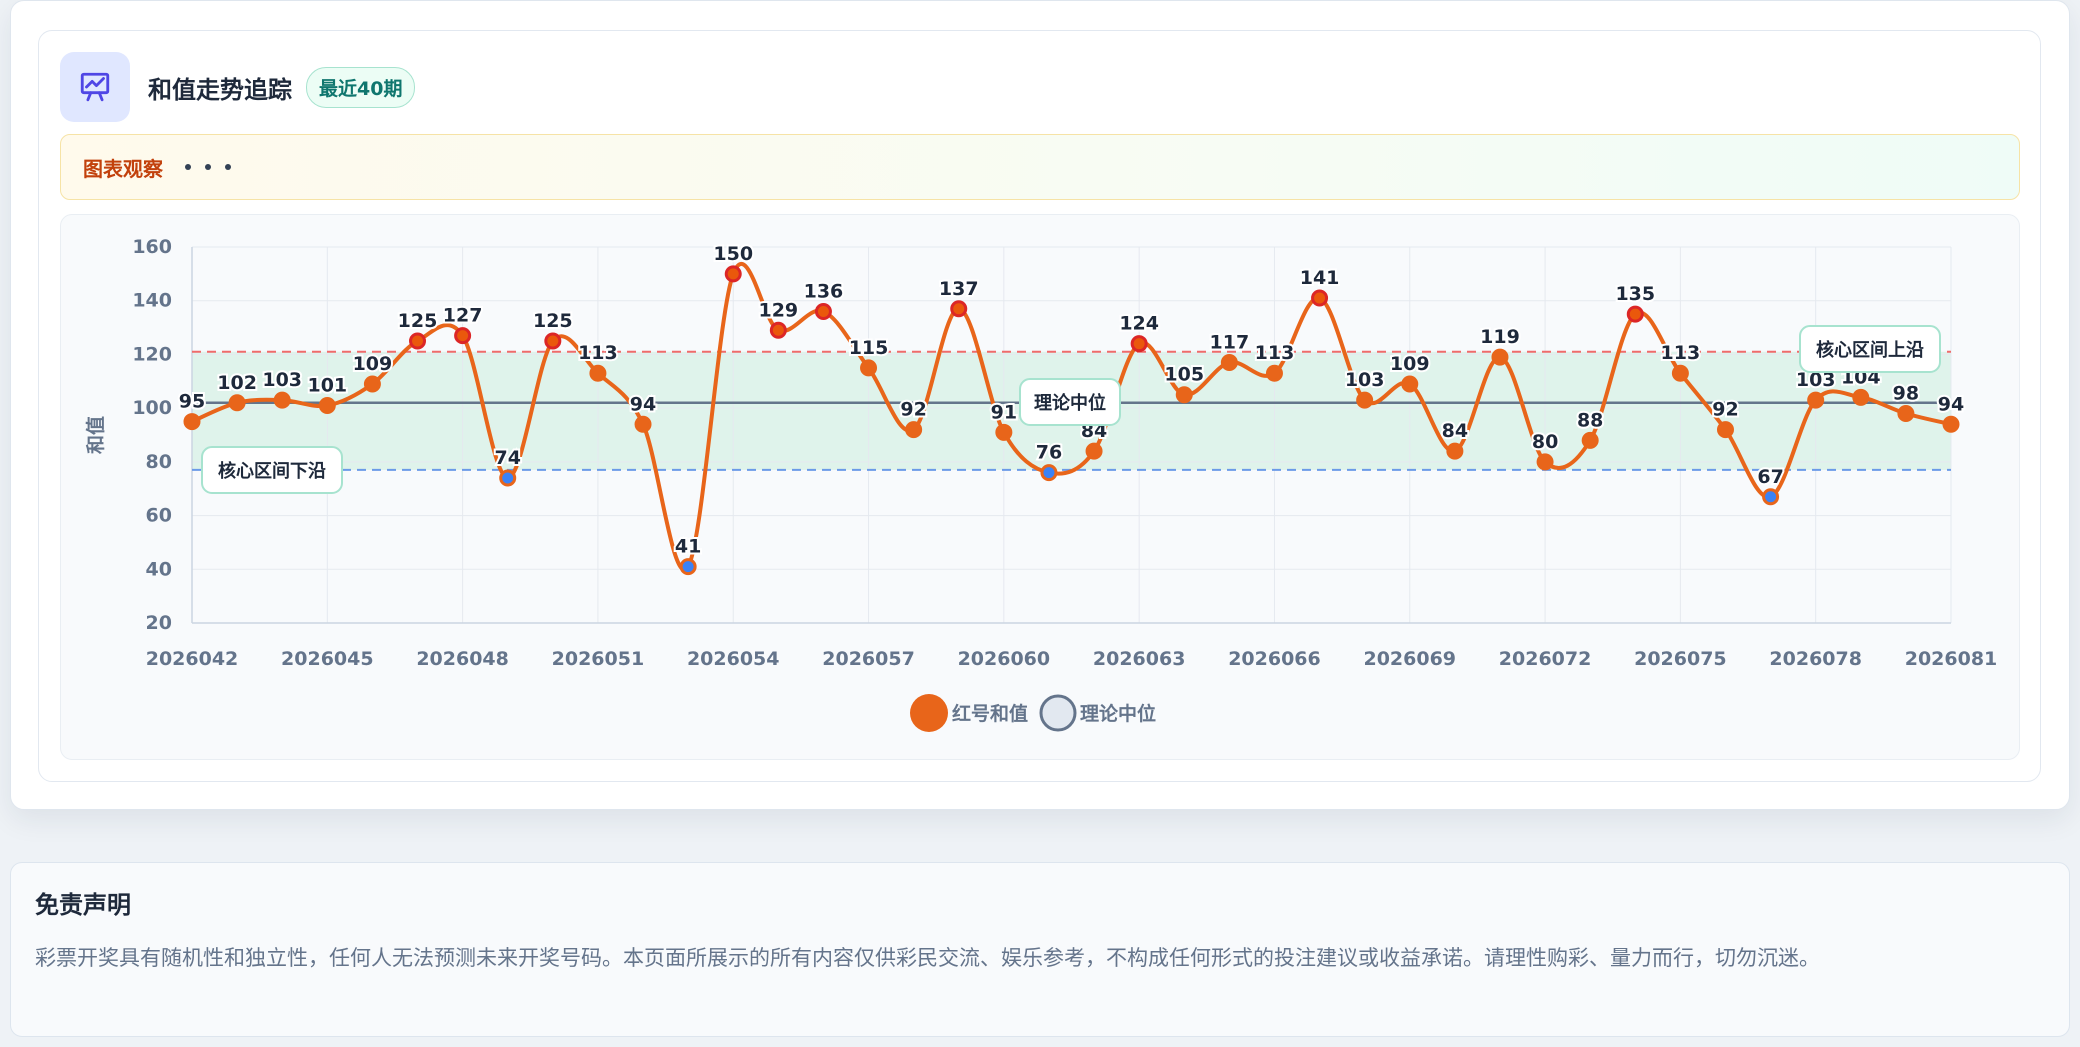 This screenshot has width=2080, height=1047. I want to click on y-axis-label: 和值, so click(95, 435).